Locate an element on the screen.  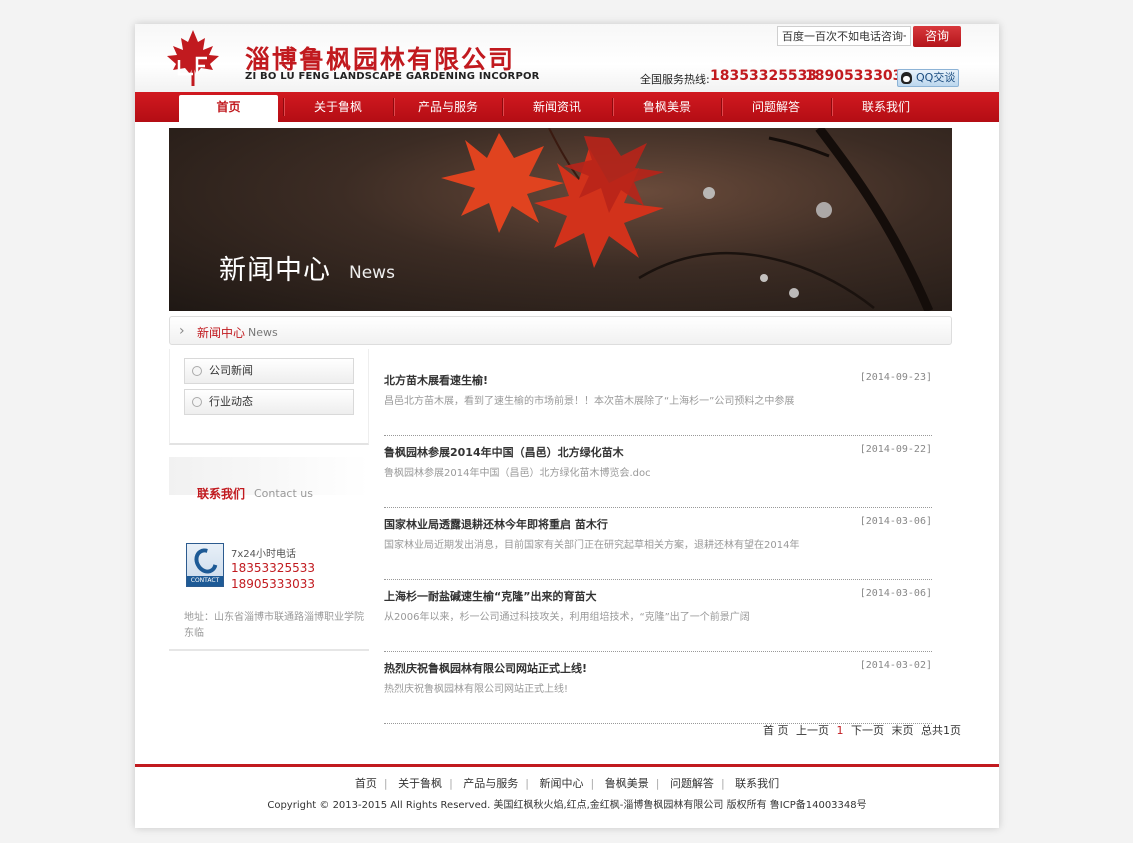
sidebar-item-label: 公司新闻 is located at coordinates (231, 370).